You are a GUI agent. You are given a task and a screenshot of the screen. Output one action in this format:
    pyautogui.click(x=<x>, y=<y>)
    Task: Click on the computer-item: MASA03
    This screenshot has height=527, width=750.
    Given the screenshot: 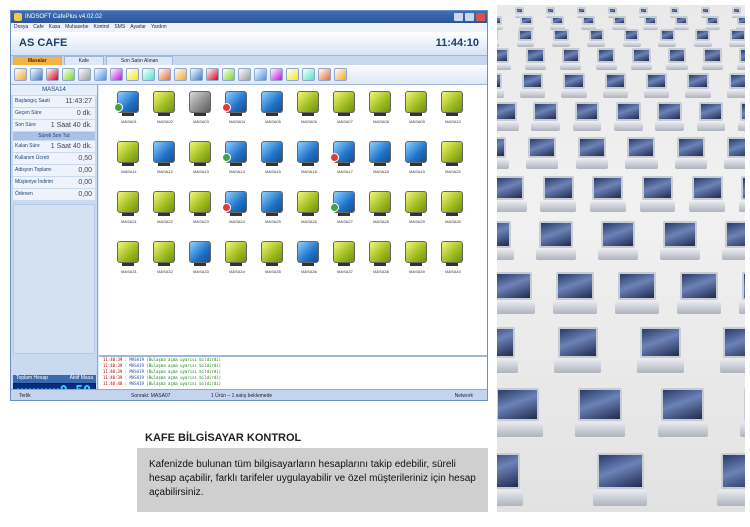 What is the action you would take?
    pyautogui.click(x=201, y=109)
    